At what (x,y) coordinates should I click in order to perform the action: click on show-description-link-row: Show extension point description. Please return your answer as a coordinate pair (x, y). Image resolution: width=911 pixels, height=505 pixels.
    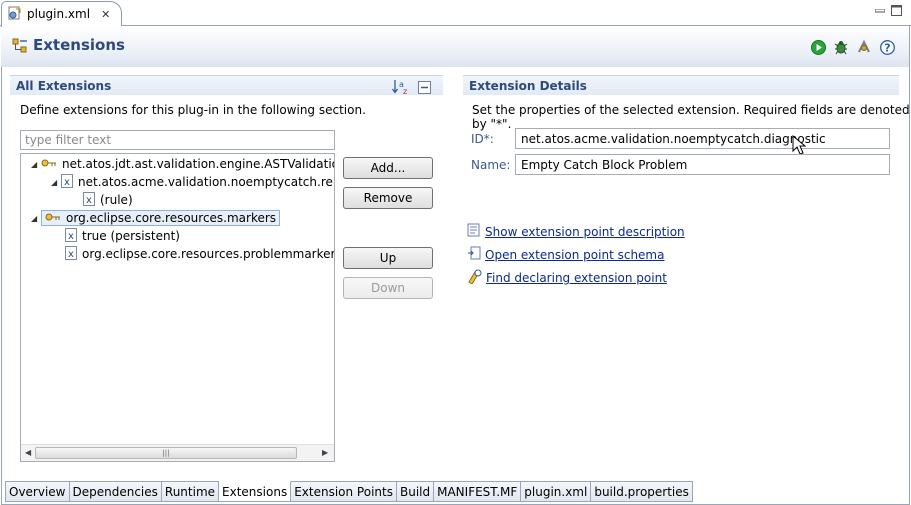
    Looking at the image, I should click on (576, 231).